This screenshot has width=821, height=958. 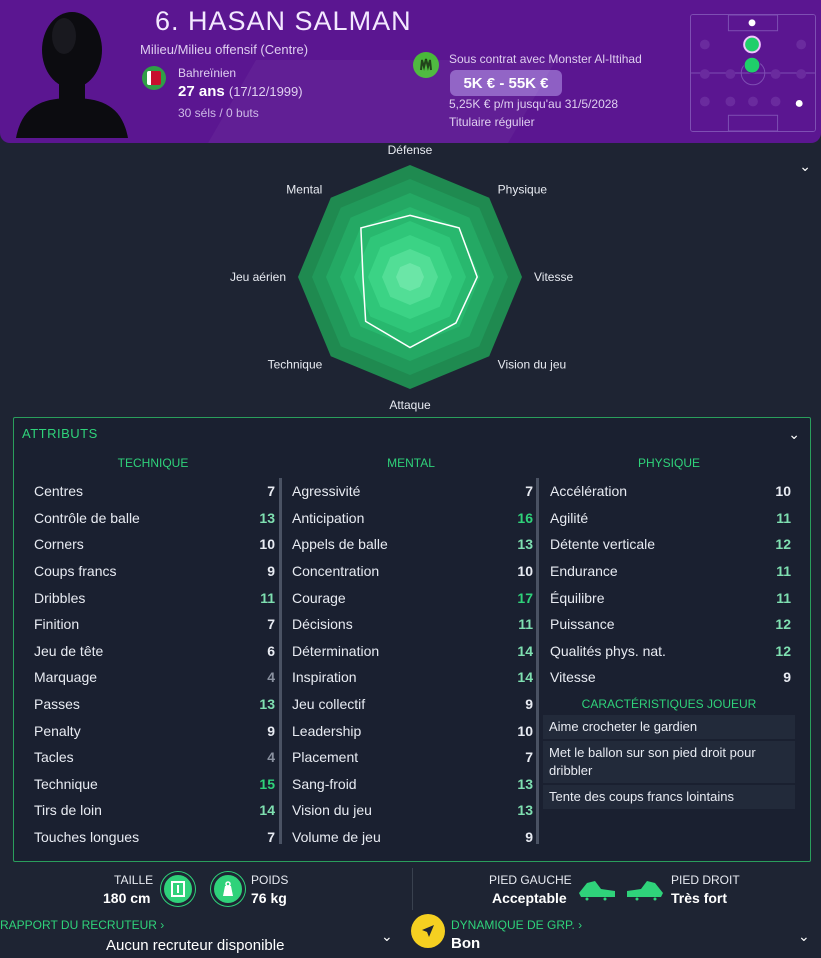 What do you see at coordinates (82, 925) in the screenshot?
I see `scout-report-link: RAPPORT DU RECRUTEUR ›` at bounding box center [82, 925].